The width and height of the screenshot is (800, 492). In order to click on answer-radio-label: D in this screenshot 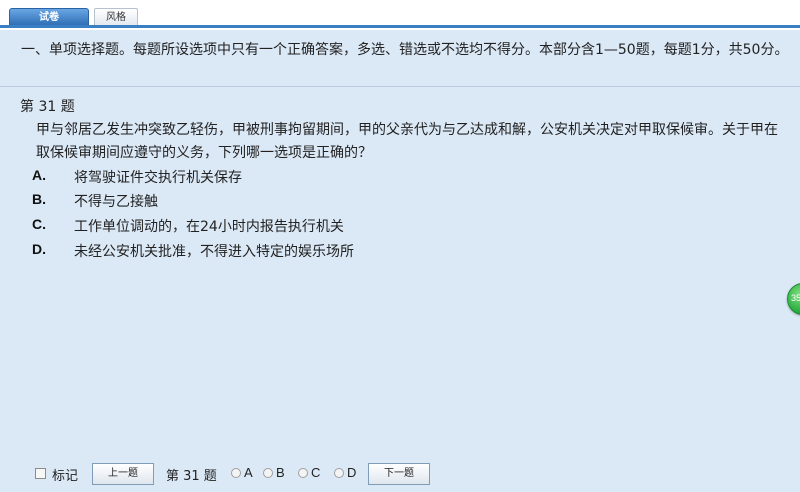, I will do `click(352, 472)`.